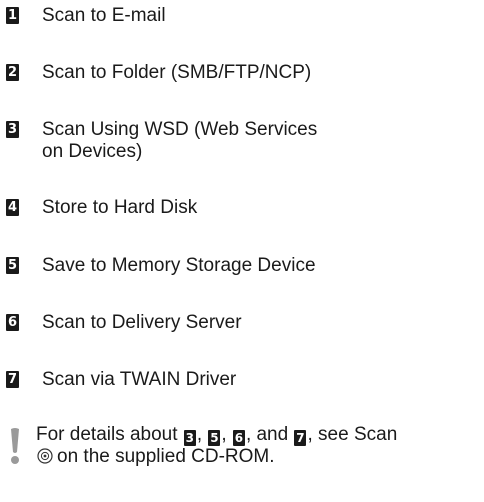 This screenshot has width=484, height=502. I want to click on item-number-badge: 3, so click(12, 129).